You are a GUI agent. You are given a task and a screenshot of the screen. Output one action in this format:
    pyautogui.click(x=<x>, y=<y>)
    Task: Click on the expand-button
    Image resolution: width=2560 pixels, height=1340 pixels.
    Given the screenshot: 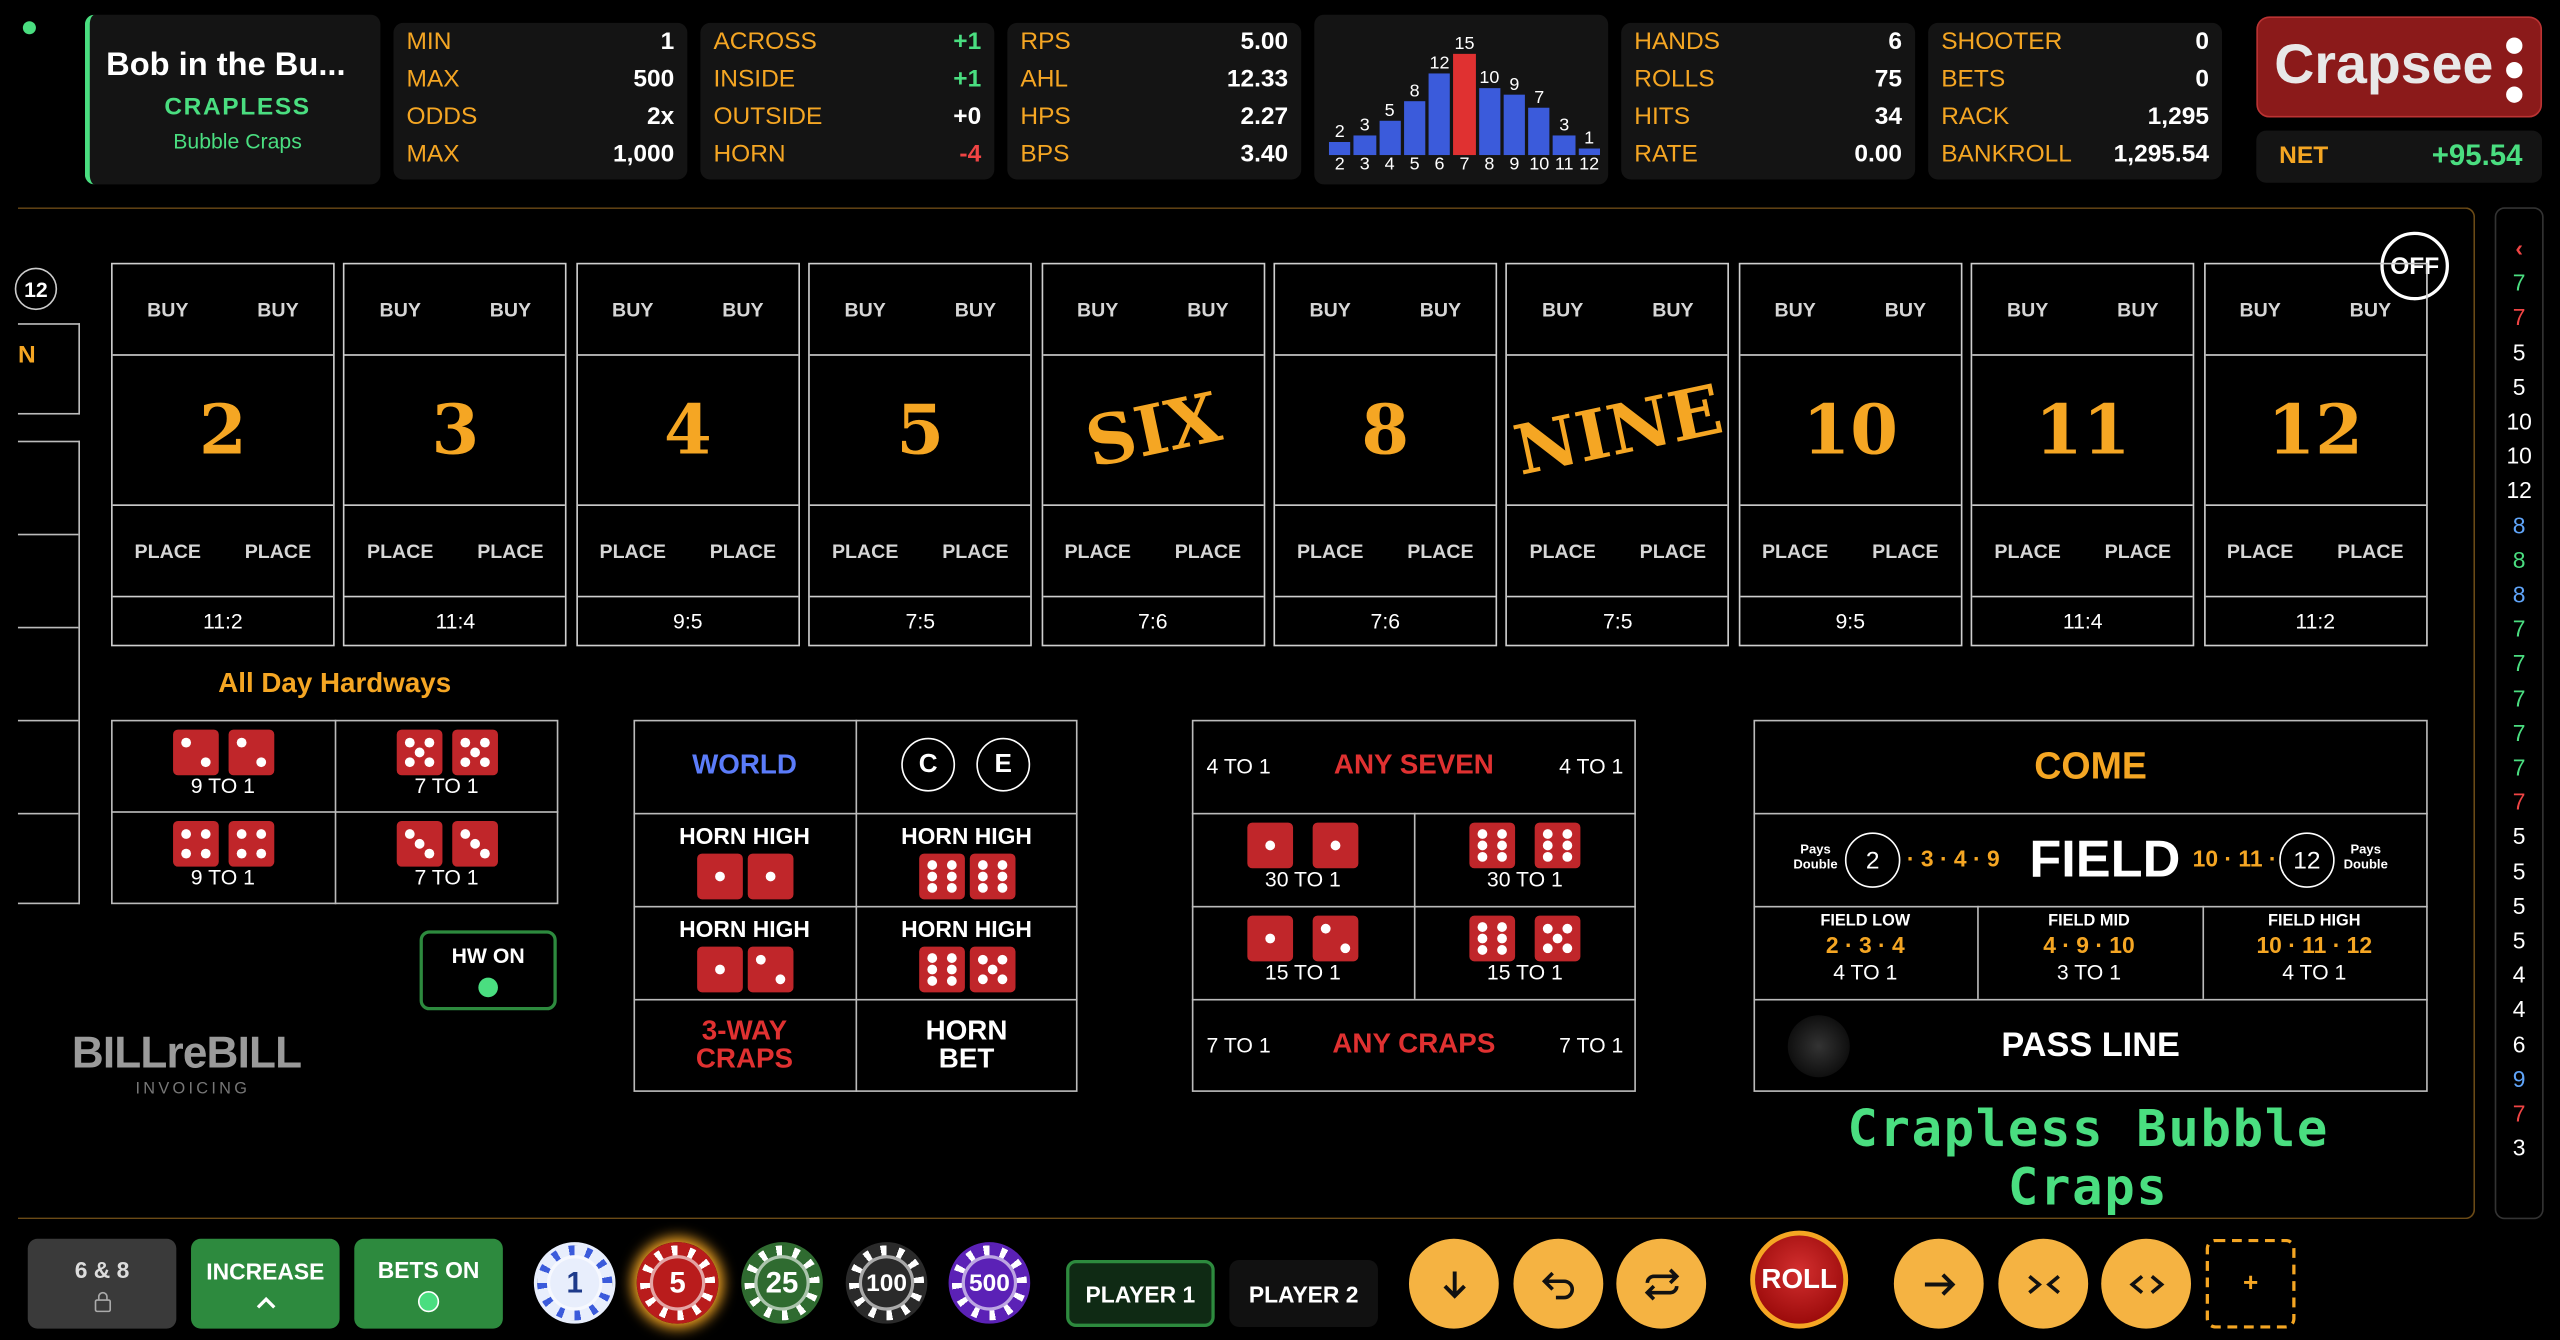 What is the action you would take?
    pyautogui.click(x=2146, y=1283)
    